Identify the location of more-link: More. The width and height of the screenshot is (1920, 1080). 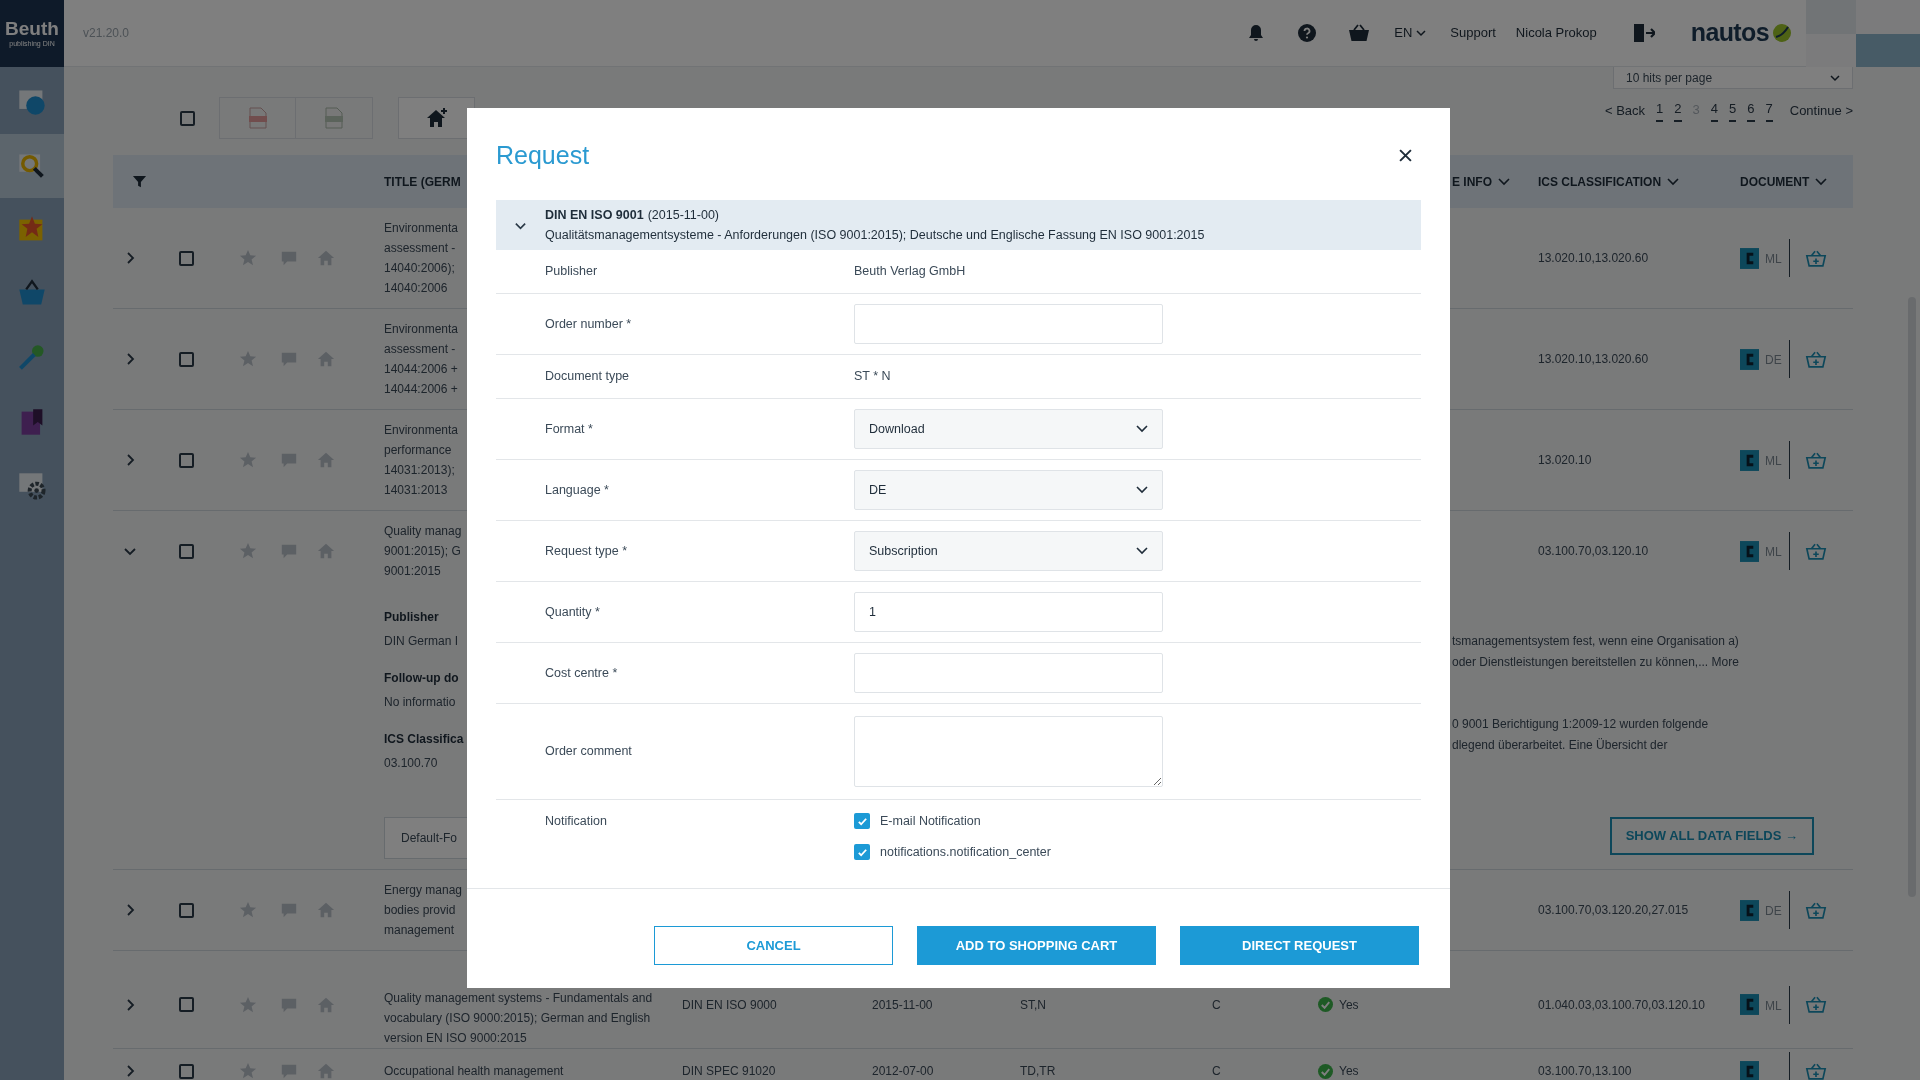
(1725, 662).